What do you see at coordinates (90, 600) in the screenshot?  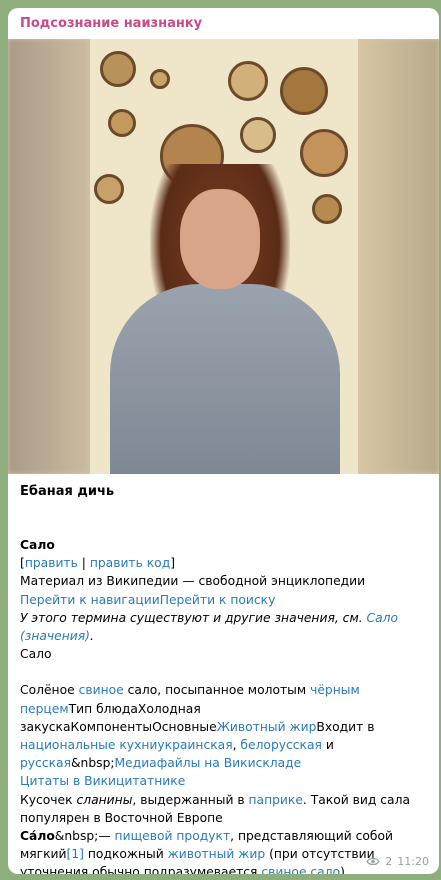 I see `goto-navigation-link: Перейти к навигации` at bounding box center [90, 600].